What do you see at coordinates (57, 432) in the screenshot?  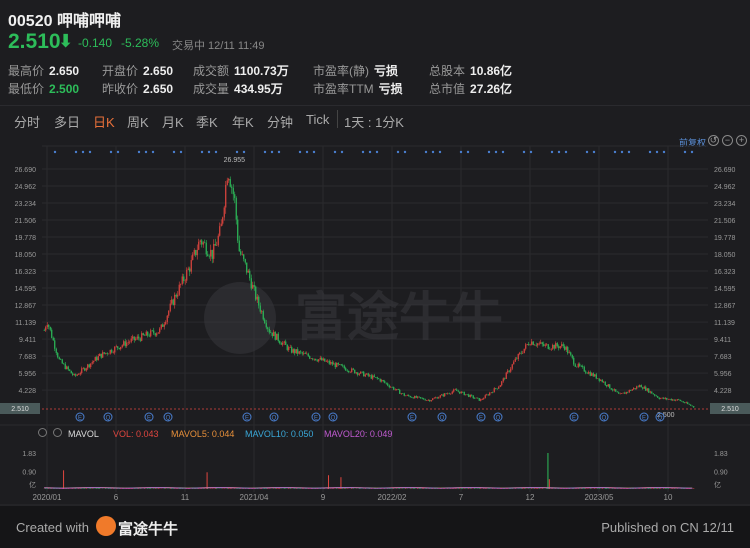 I see `close-indicator-icon` at bounding box center [57, 432].